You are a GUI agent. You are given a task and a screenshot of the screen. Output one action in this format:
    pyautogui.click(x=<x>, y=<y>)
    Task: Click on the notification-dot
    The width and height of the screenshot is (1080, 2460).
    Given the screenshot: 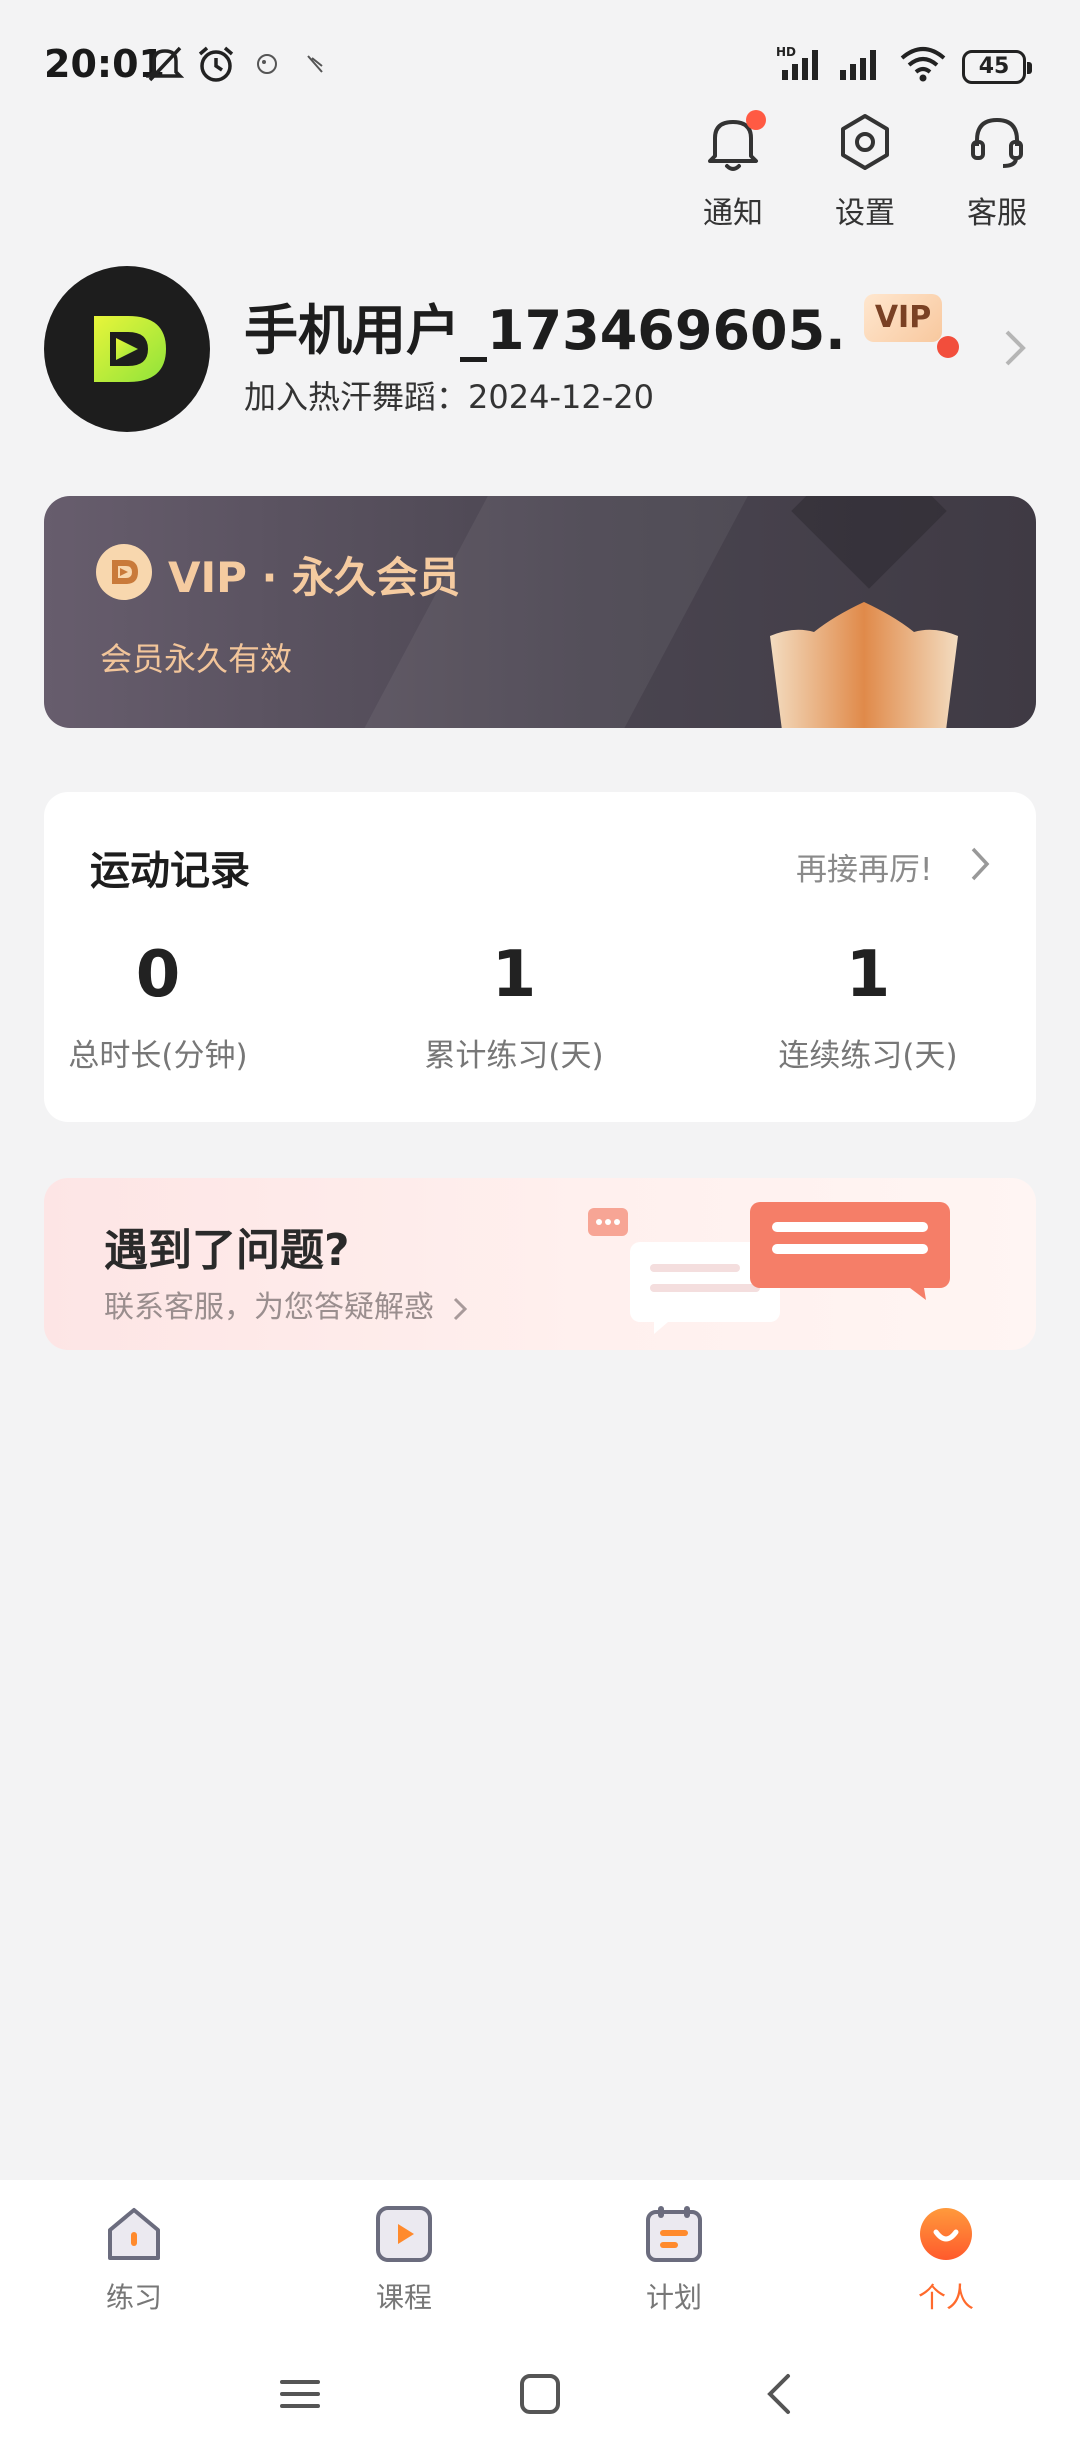 What is the action you would take?
    pyautogui.click(x=756, y=120)
    